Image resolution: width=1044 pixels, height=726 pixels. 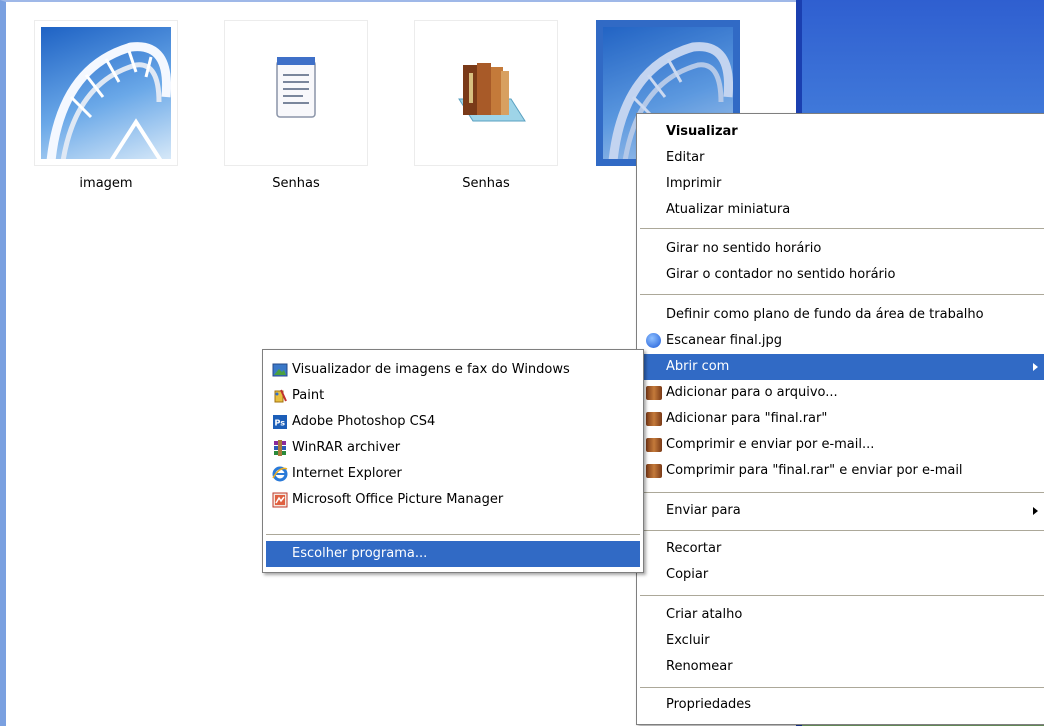 What do you see at coordinates (453, 422) in the screenshot?
I see `submenu-item-photoshop: Ps Adobe Photoshop CS4` at bounding box center [453, 422].